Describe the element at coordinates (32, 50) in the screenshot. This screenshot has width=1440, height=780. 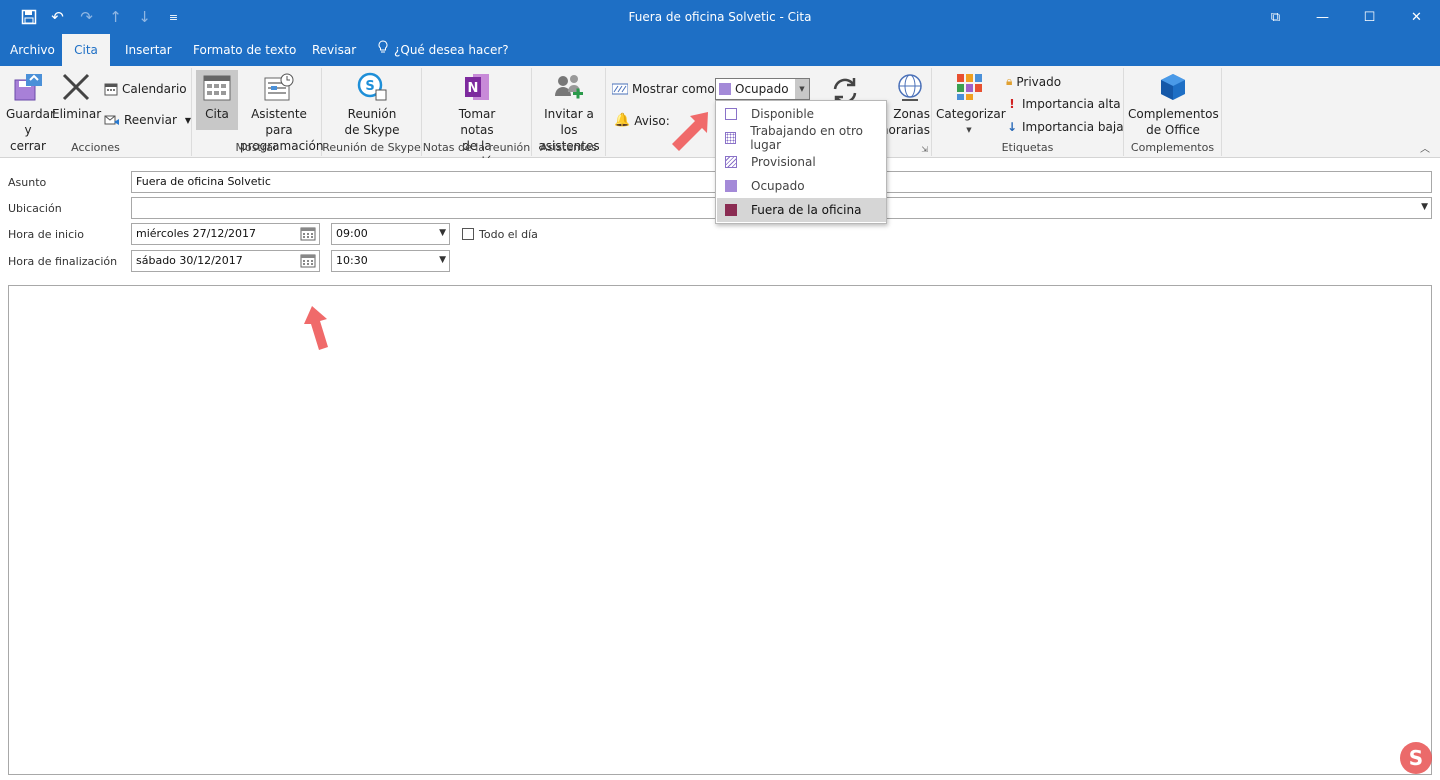
I see `tab-archivo: Archivo` at that location.